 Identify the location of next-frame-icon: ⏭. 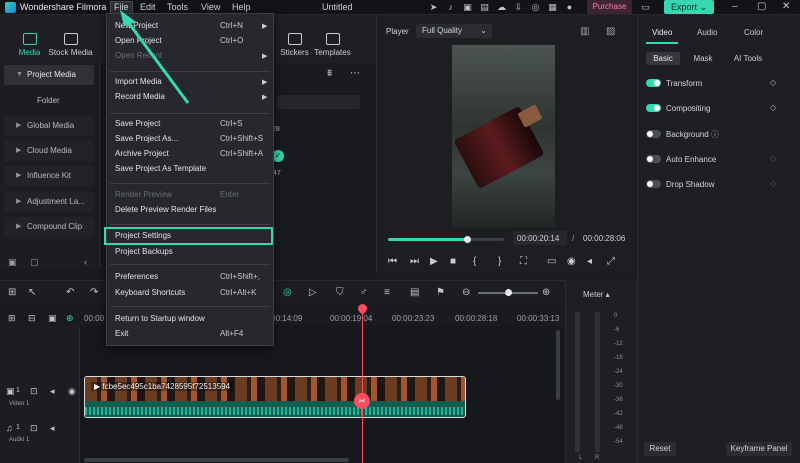
(414, 261).